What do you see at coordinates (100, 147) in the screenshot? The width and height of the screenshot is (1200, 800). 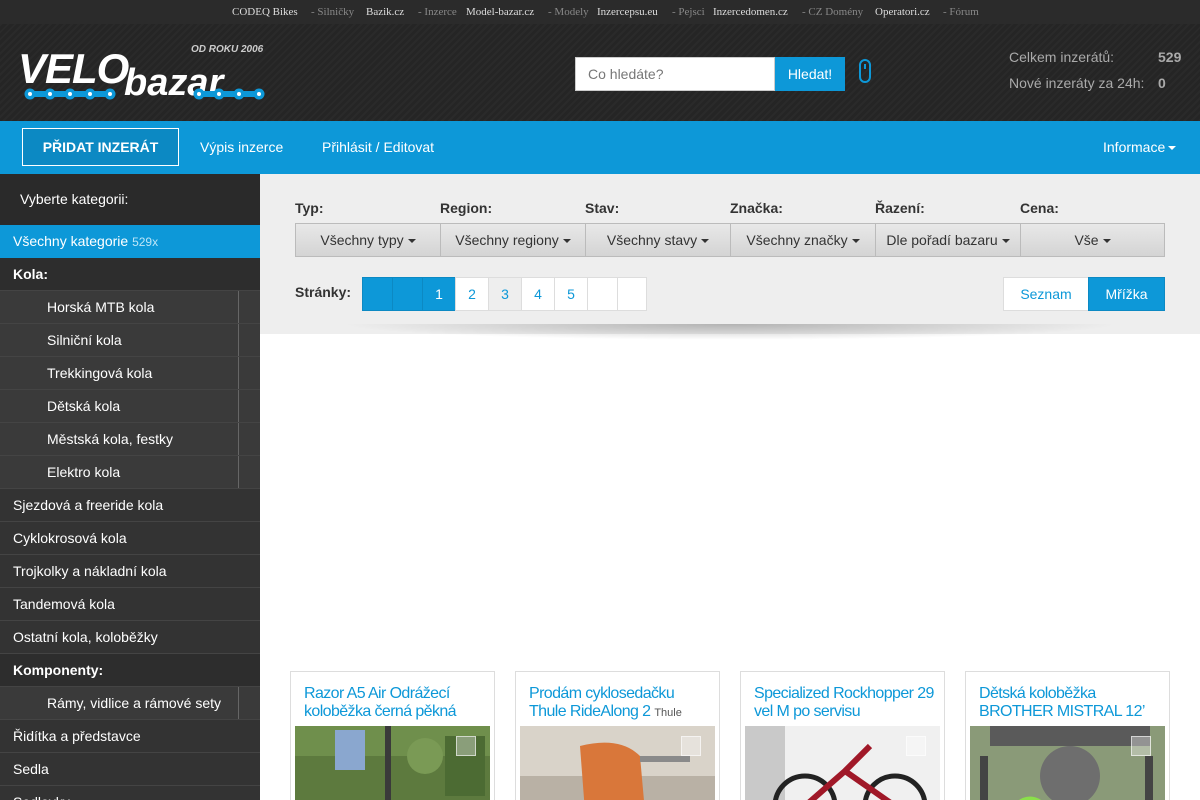 I see `add-listing-button: PŘIDAT INZERÁT` at bounding box center [100, 147].